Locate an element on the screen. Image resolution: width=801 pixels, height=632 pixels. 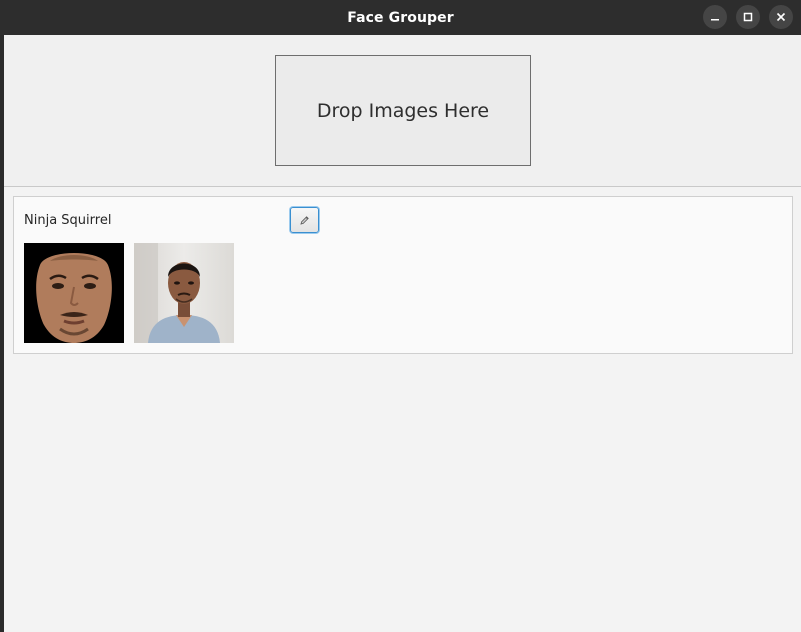
edit-name-button is located at coordinates (304, 220).